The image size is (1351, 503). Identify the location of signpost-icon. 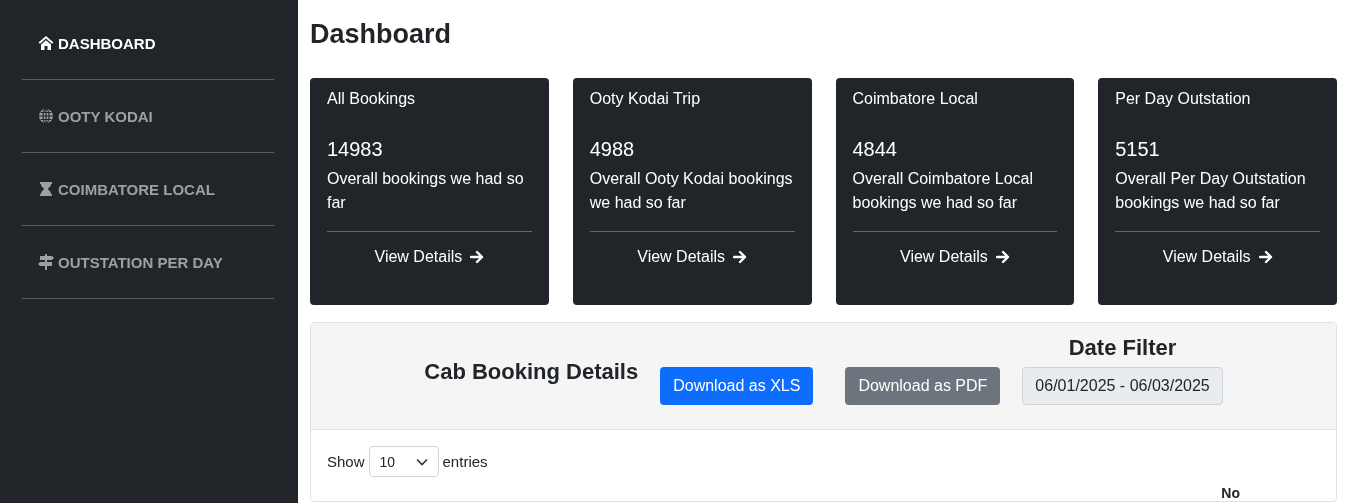
(46, 262).